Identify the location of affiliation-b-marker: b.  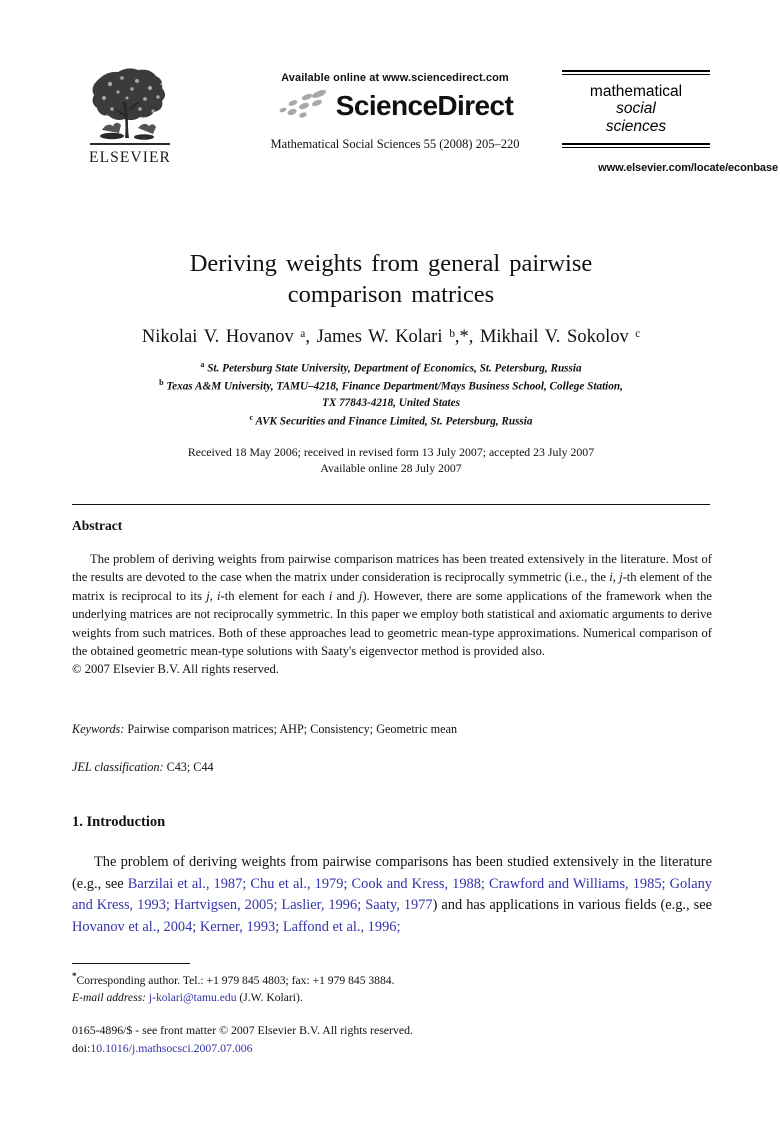
(161, 383).